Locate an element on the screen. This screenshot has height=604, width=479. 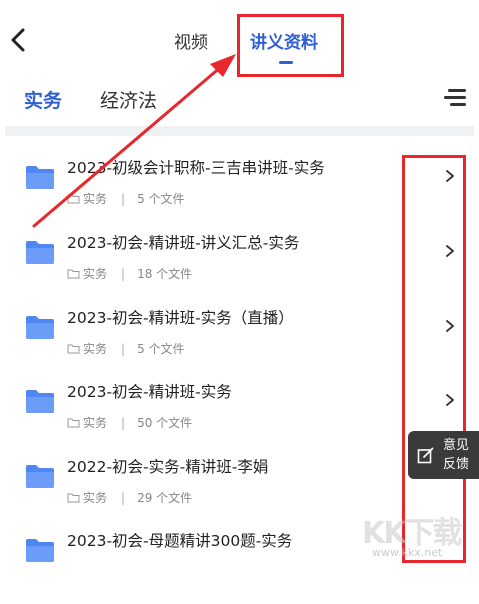
file-count: 29 个文件 is located at coordinates (165, 498).